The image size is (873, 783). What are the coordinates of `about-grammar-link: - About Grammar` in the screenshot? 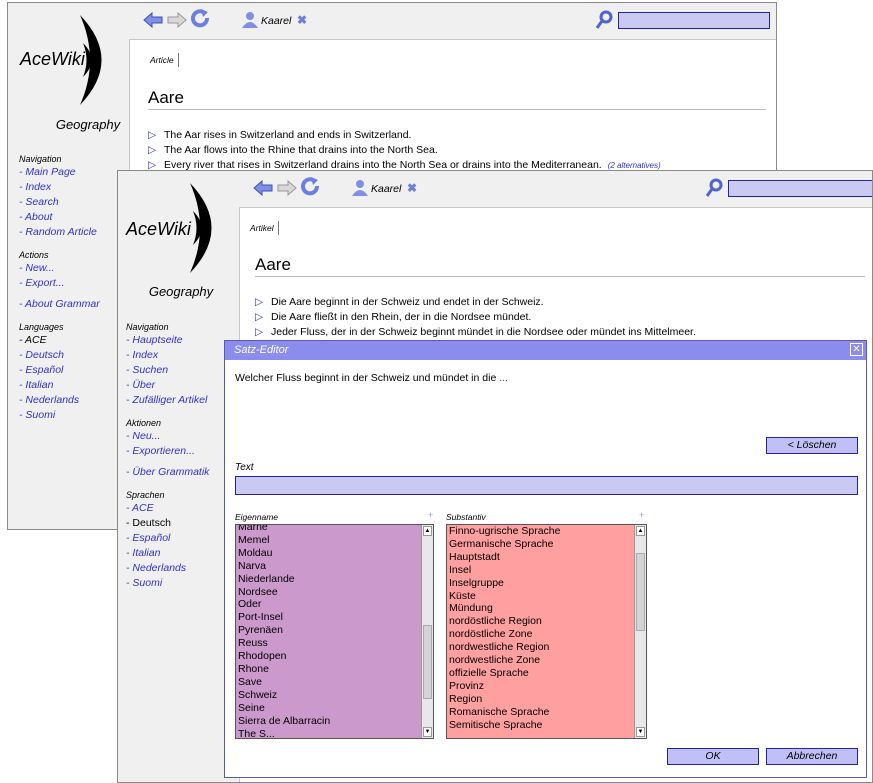 It's located at (59, 304).